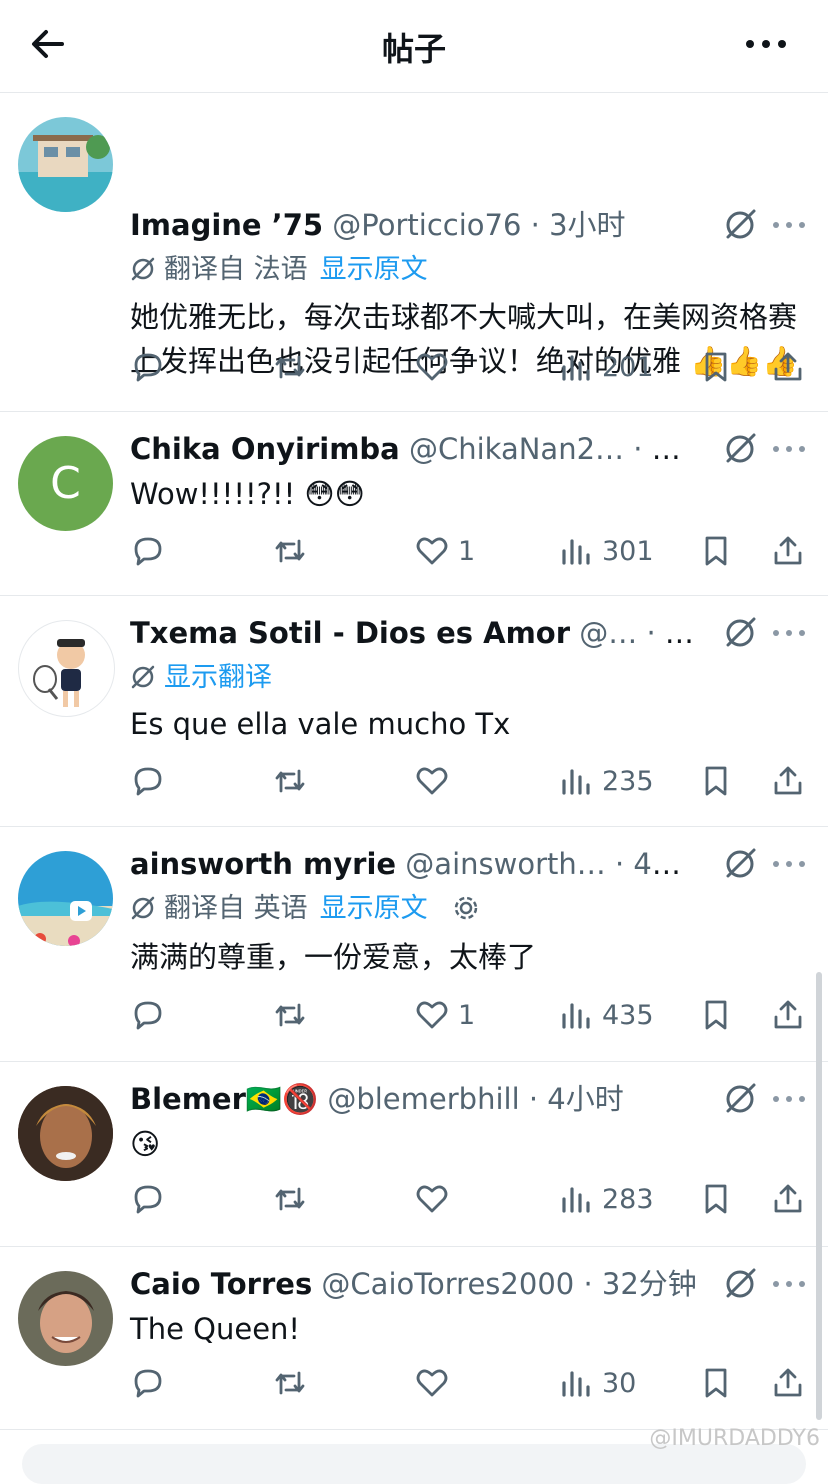 The image size is (828, 1484). Describe the element at coordinates (628, 551) in the screenshot. I see `views-count: 301` at that location.